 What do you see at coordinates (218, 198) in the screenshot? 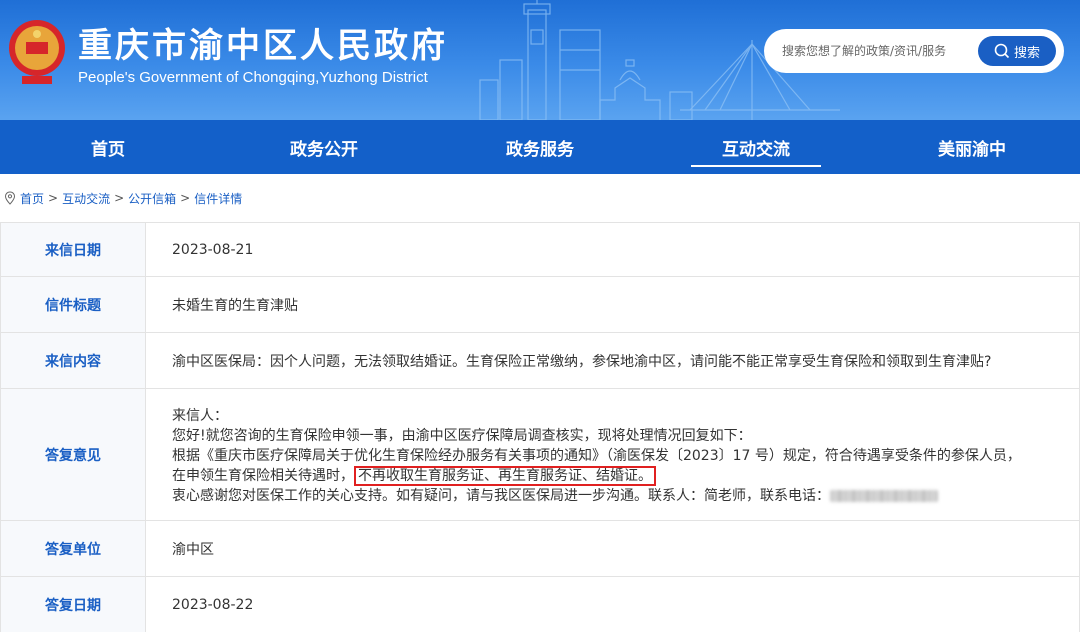
I see `breadcrumb-letter-detail: 信件详情` at bounding box center [218, 198].